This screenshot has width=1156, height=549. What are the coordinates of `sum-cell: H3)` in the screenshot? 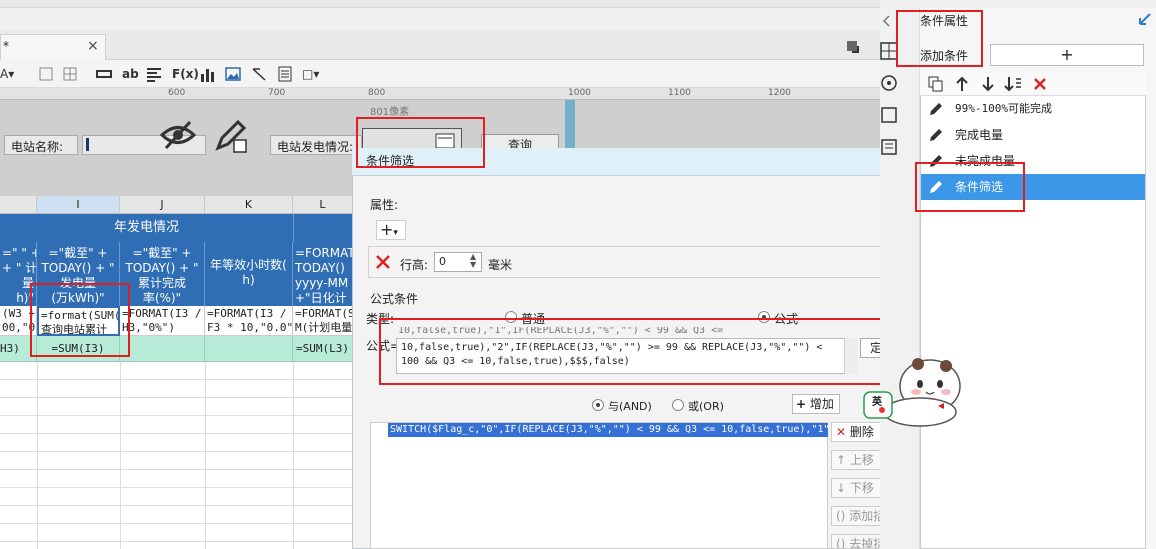 It's located at (18, 349).